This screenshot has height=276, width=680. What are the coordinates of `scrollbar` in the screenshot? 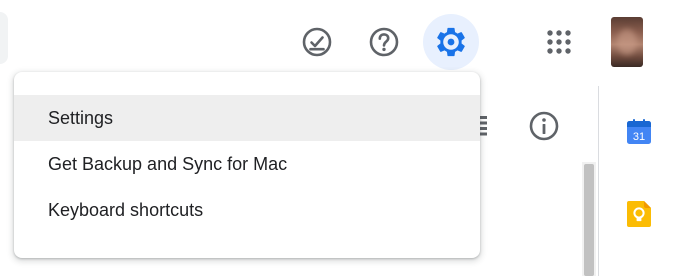 It's located at (589, 219).